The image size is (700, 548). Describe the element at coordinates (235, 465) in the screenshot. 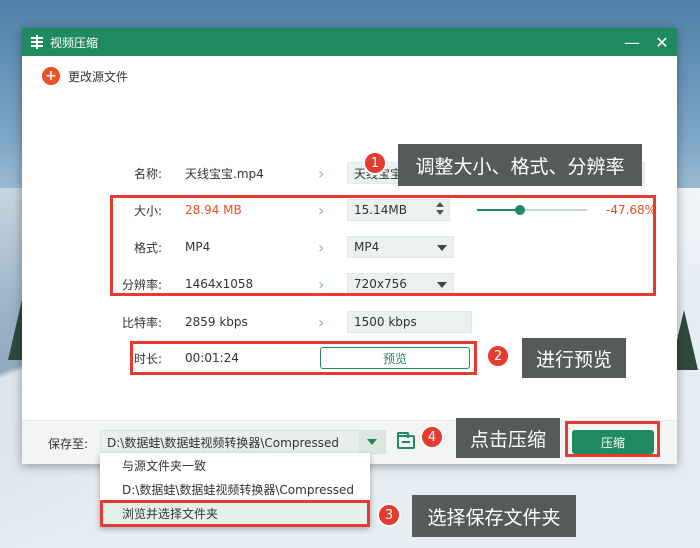

I see `menu-item-same-as-source: 与源文件夹一致` at that location.